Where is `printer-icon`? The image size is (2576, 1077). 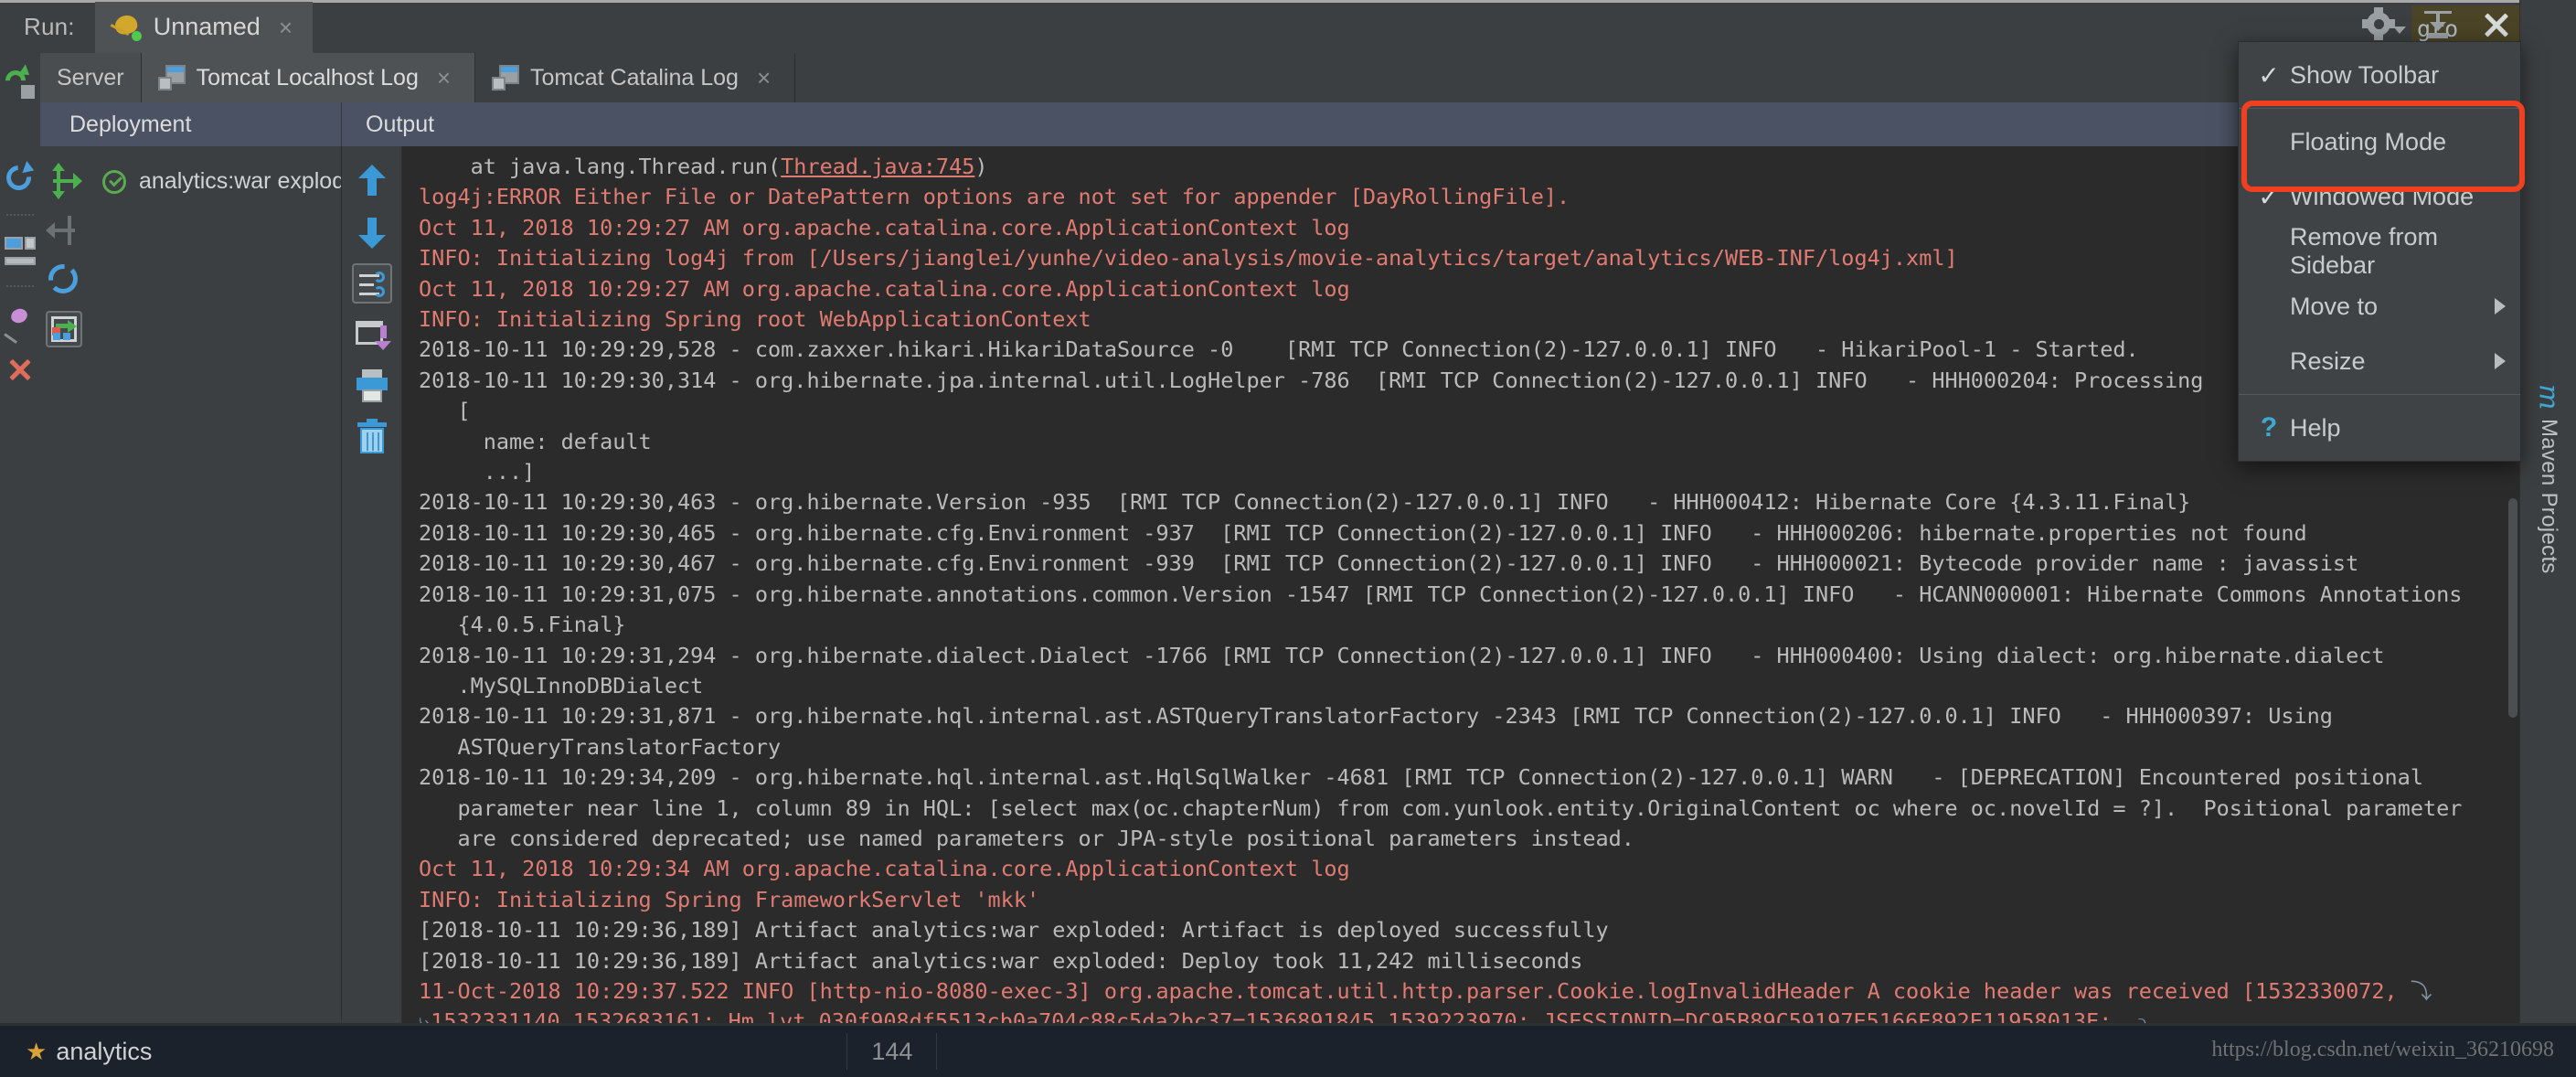 printer-icon is located at coordinates (372, 386).